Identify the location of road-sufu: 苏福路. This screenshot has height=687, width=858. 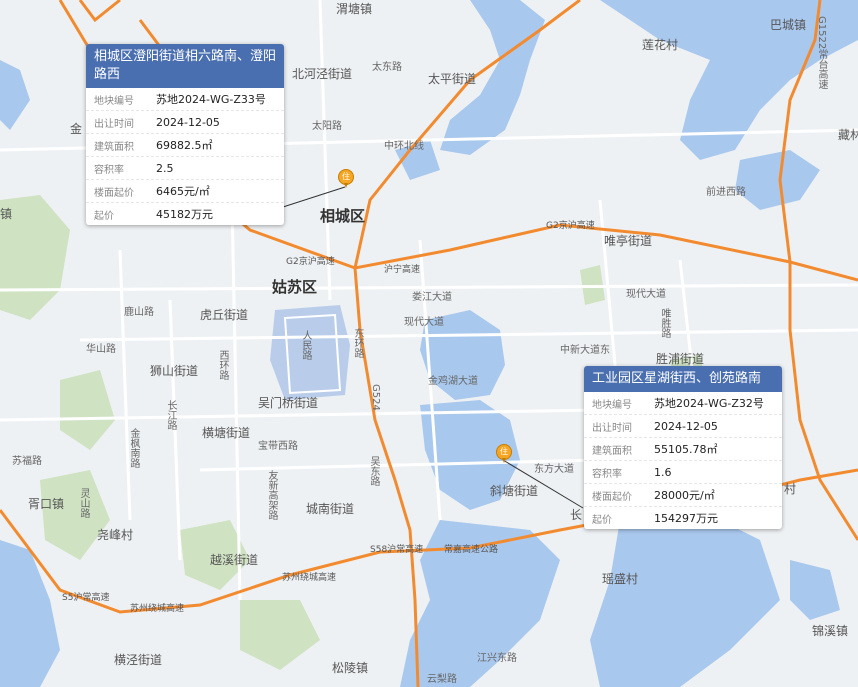
(27, 461).